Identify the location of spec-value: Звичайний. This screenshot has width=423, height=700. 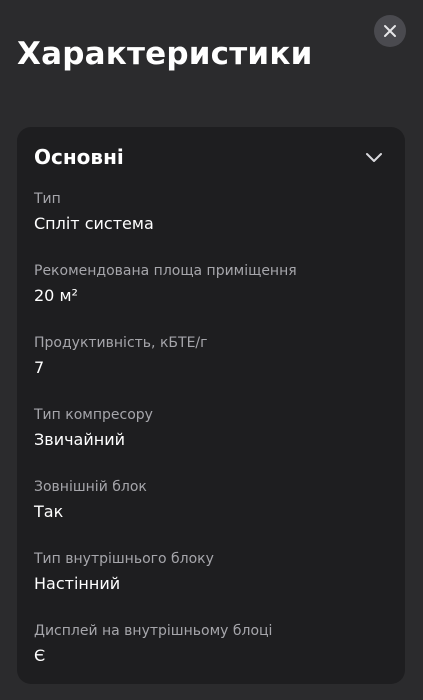
(79, 439).